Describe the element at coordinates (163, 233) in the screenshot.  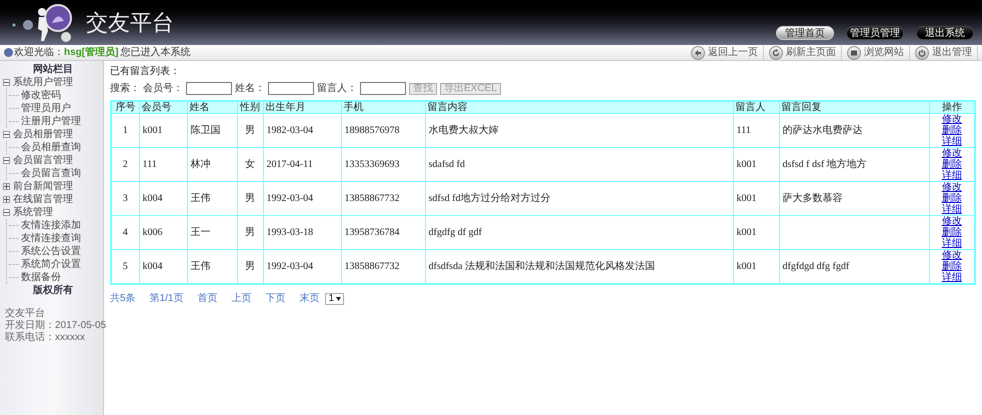
I see `table-cell: k006` at that location.